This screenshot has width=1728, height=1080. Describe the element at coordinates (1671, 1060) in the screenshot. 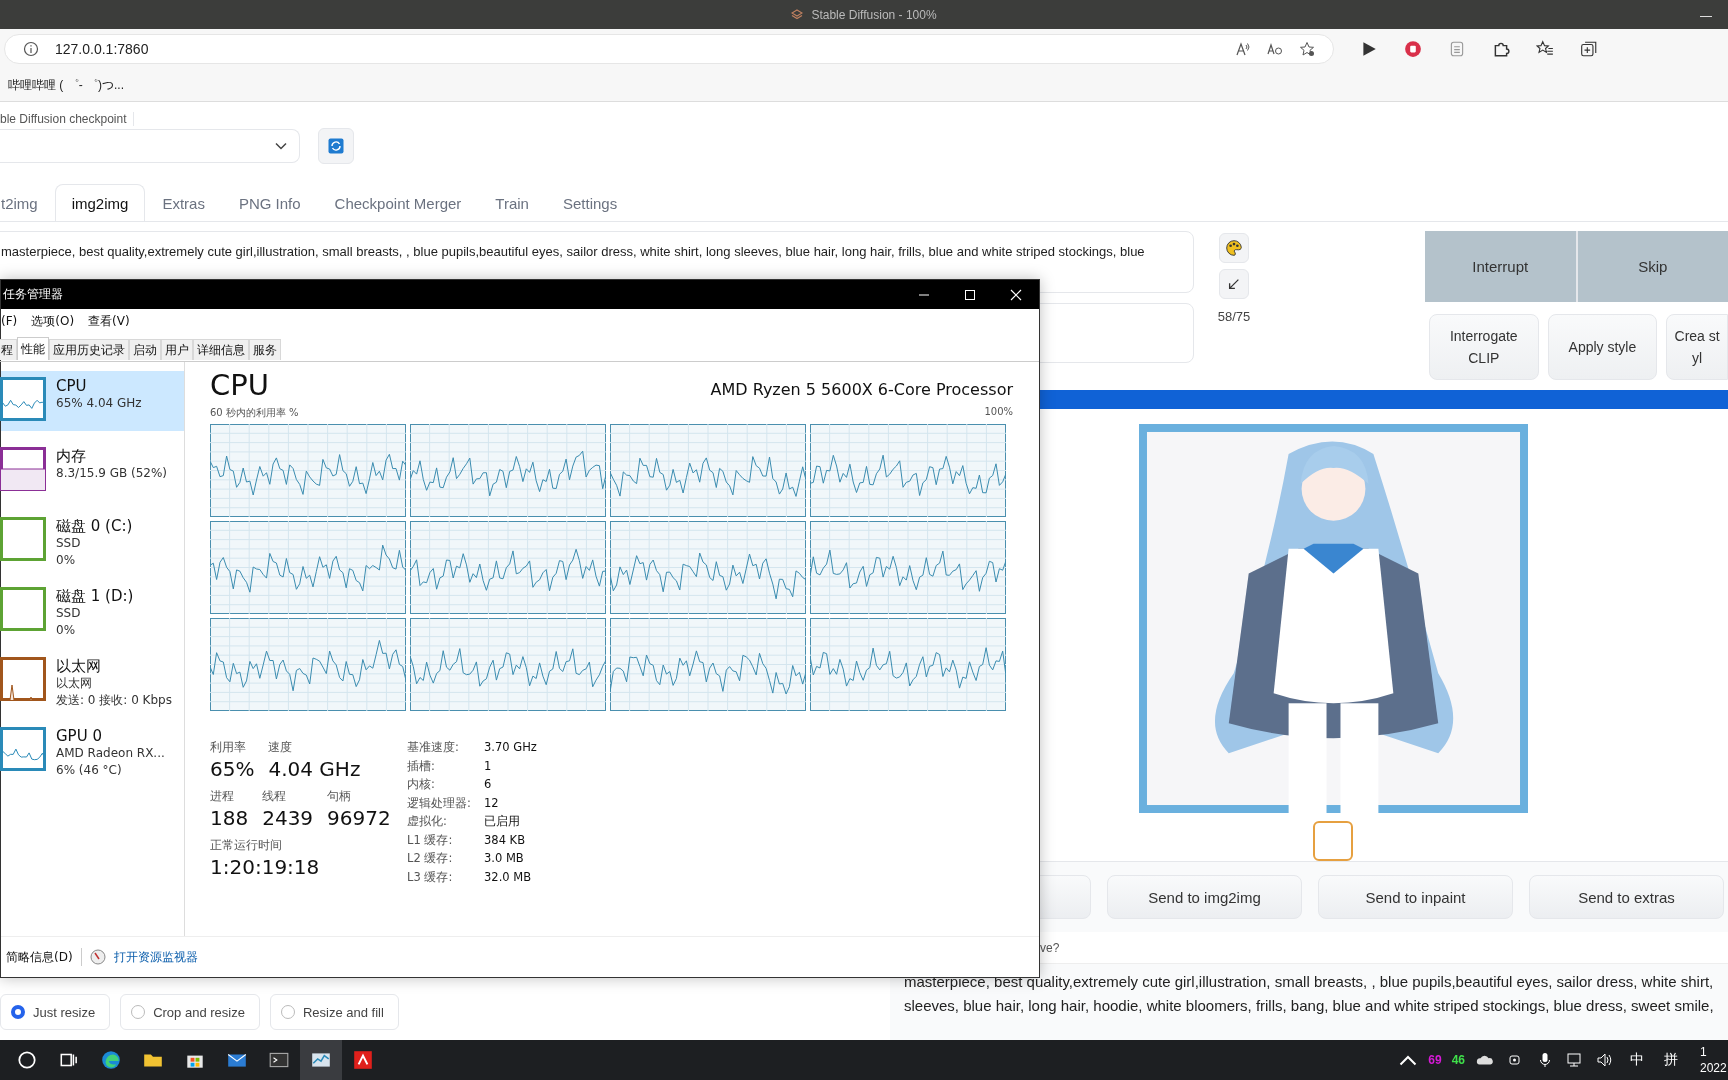

I see `input-method-indicator: 拼` at that location.